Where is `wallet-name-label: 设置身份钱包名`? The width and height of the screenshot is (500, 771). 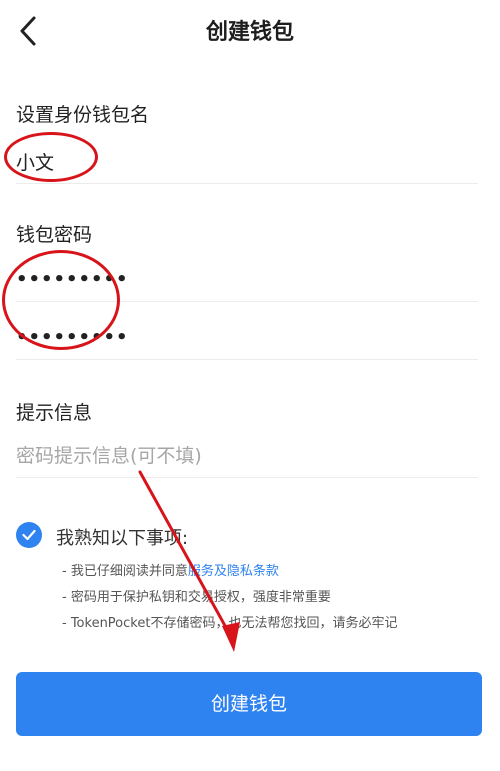 wallet-name-label: 设置身份钱包名 is located at coordinates (83, 115).